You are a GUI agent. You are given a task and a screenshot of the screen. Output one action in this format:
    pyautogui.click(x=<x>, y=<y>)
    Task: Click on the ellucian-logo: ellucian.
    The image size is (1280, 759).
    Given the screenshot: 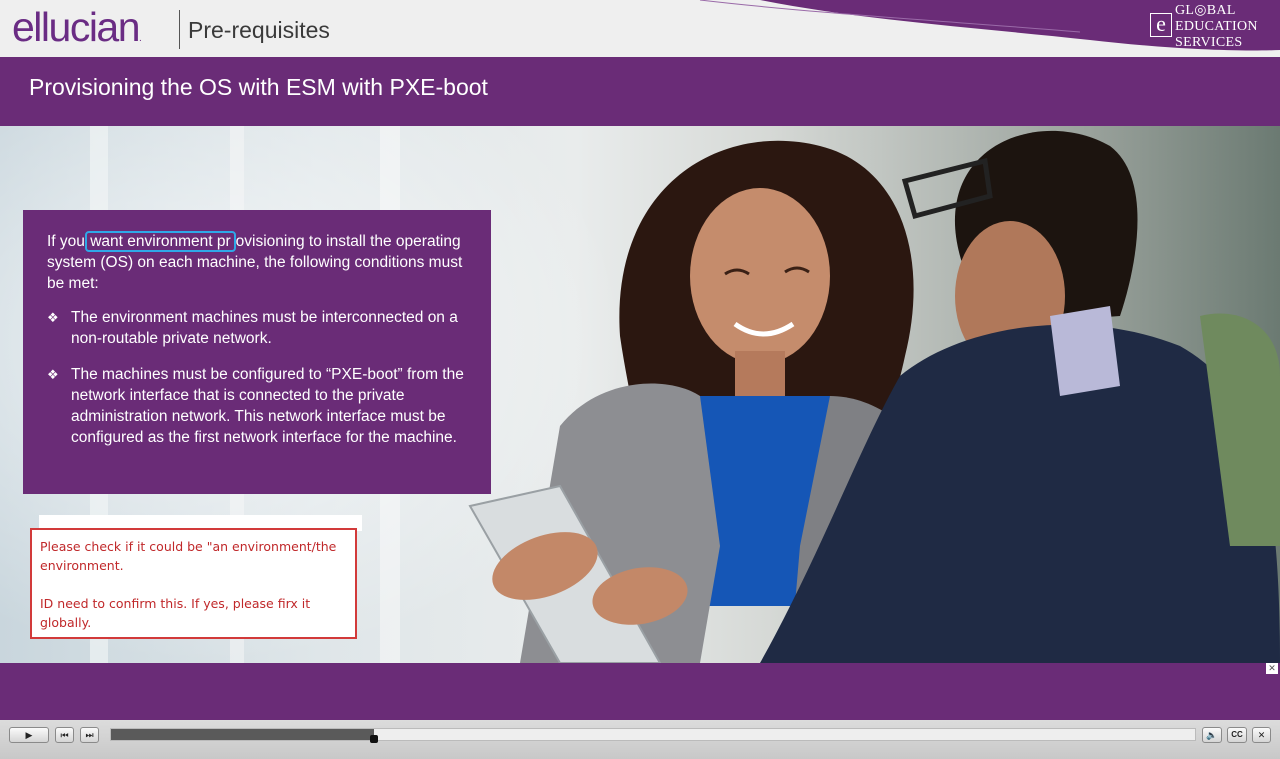 What is the action you would take?
    pyautogui.click(x=77, y=27)
    